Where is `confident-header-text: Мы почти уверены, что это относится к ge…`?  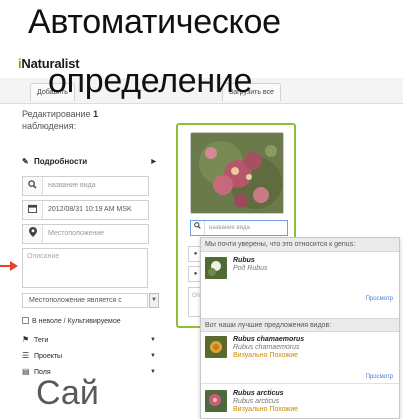
confident-header-text: Мы почти уверены, что это относится к ge… is located at coordinates (280, 244).